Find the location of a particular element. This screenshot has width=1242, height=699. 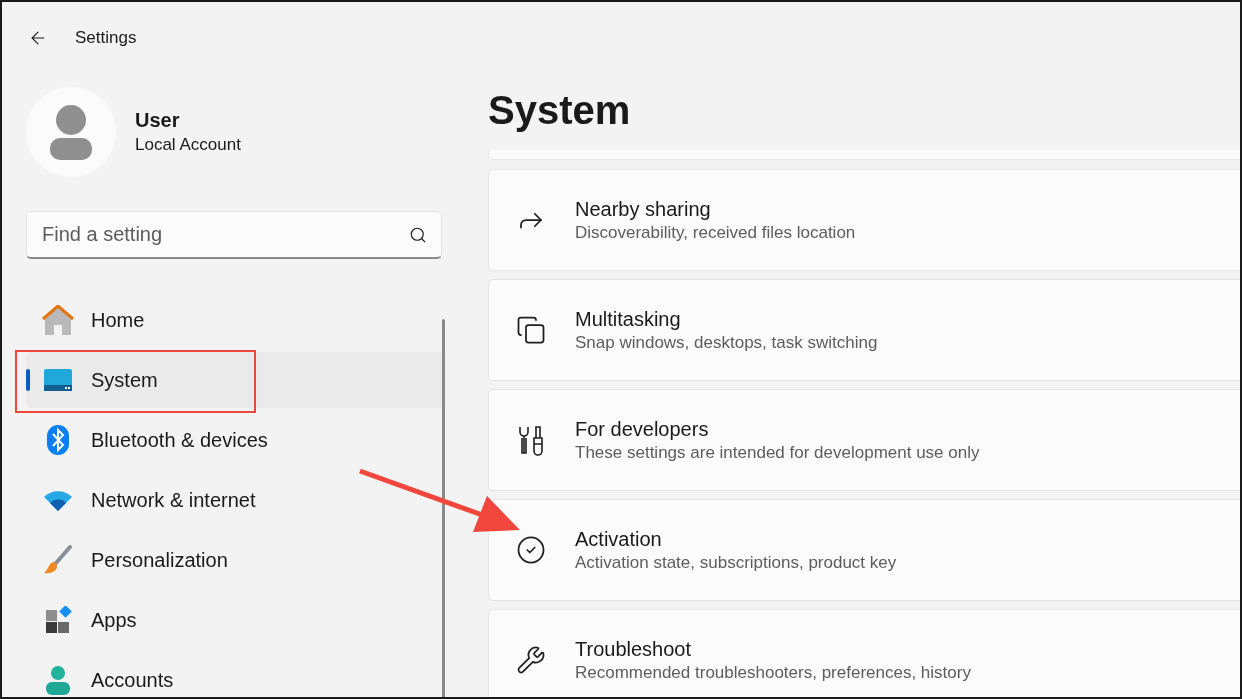

settings-card: For developers These settings are intended for development use only is located at coordinates (864, 440).